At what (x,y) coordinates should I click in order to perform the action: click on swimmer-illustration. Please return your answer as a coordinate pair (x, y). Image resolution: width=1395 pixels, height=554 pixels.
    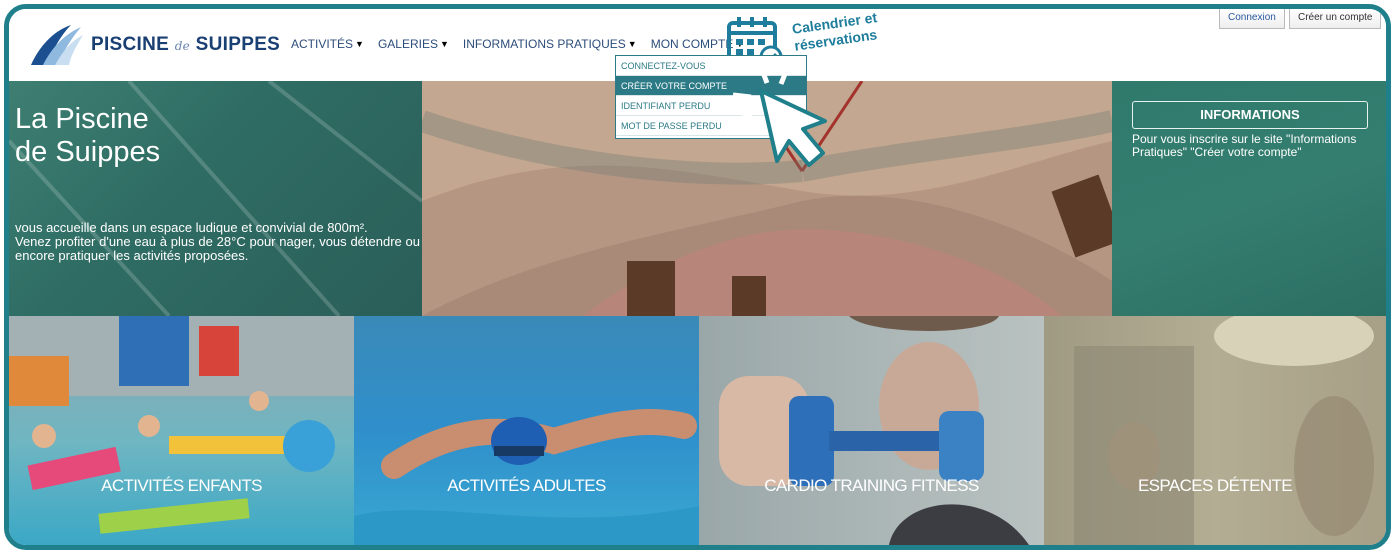
    Looking at the image, I should click on (526, 477).